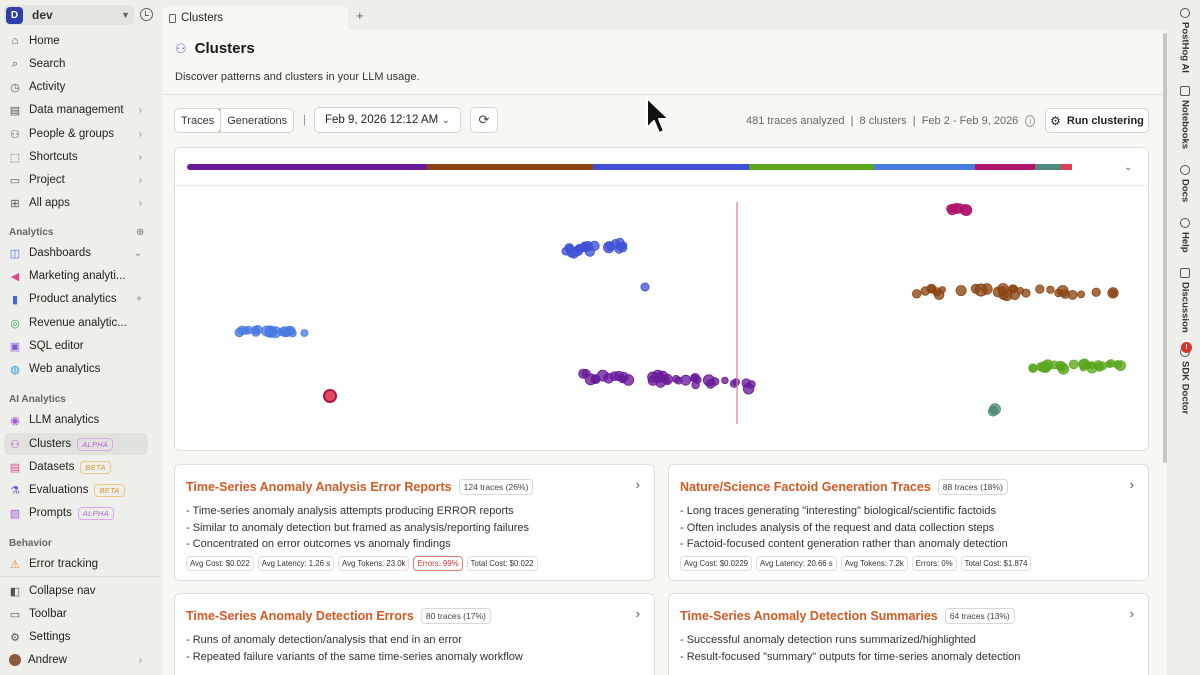 This screenshot has width=1200, height=675. Describe the element at coordinates (76, 253) in the screenshot. I see `nav-dashboards: ◫ Dashboards ⌄` at that location.